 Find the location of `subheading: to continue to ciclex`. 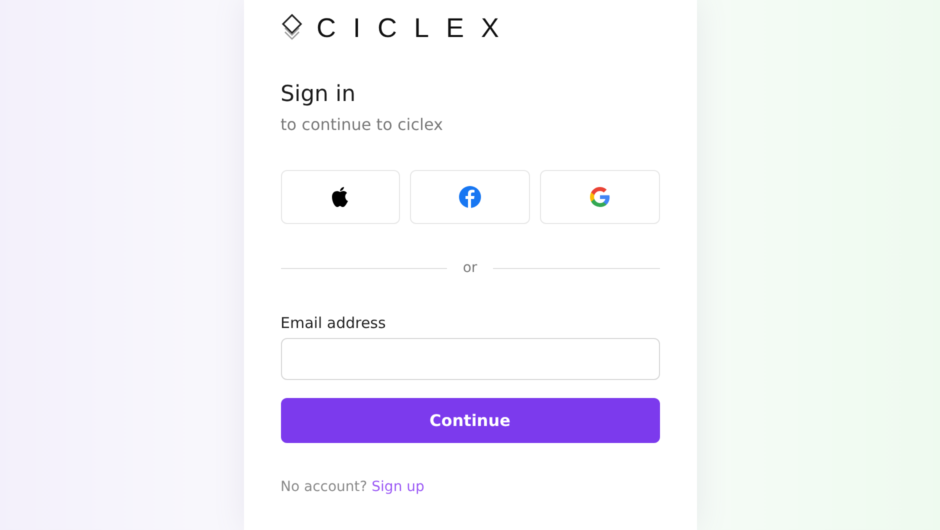

subheading: to continue to ciclex is located at coordinates (362, 124).